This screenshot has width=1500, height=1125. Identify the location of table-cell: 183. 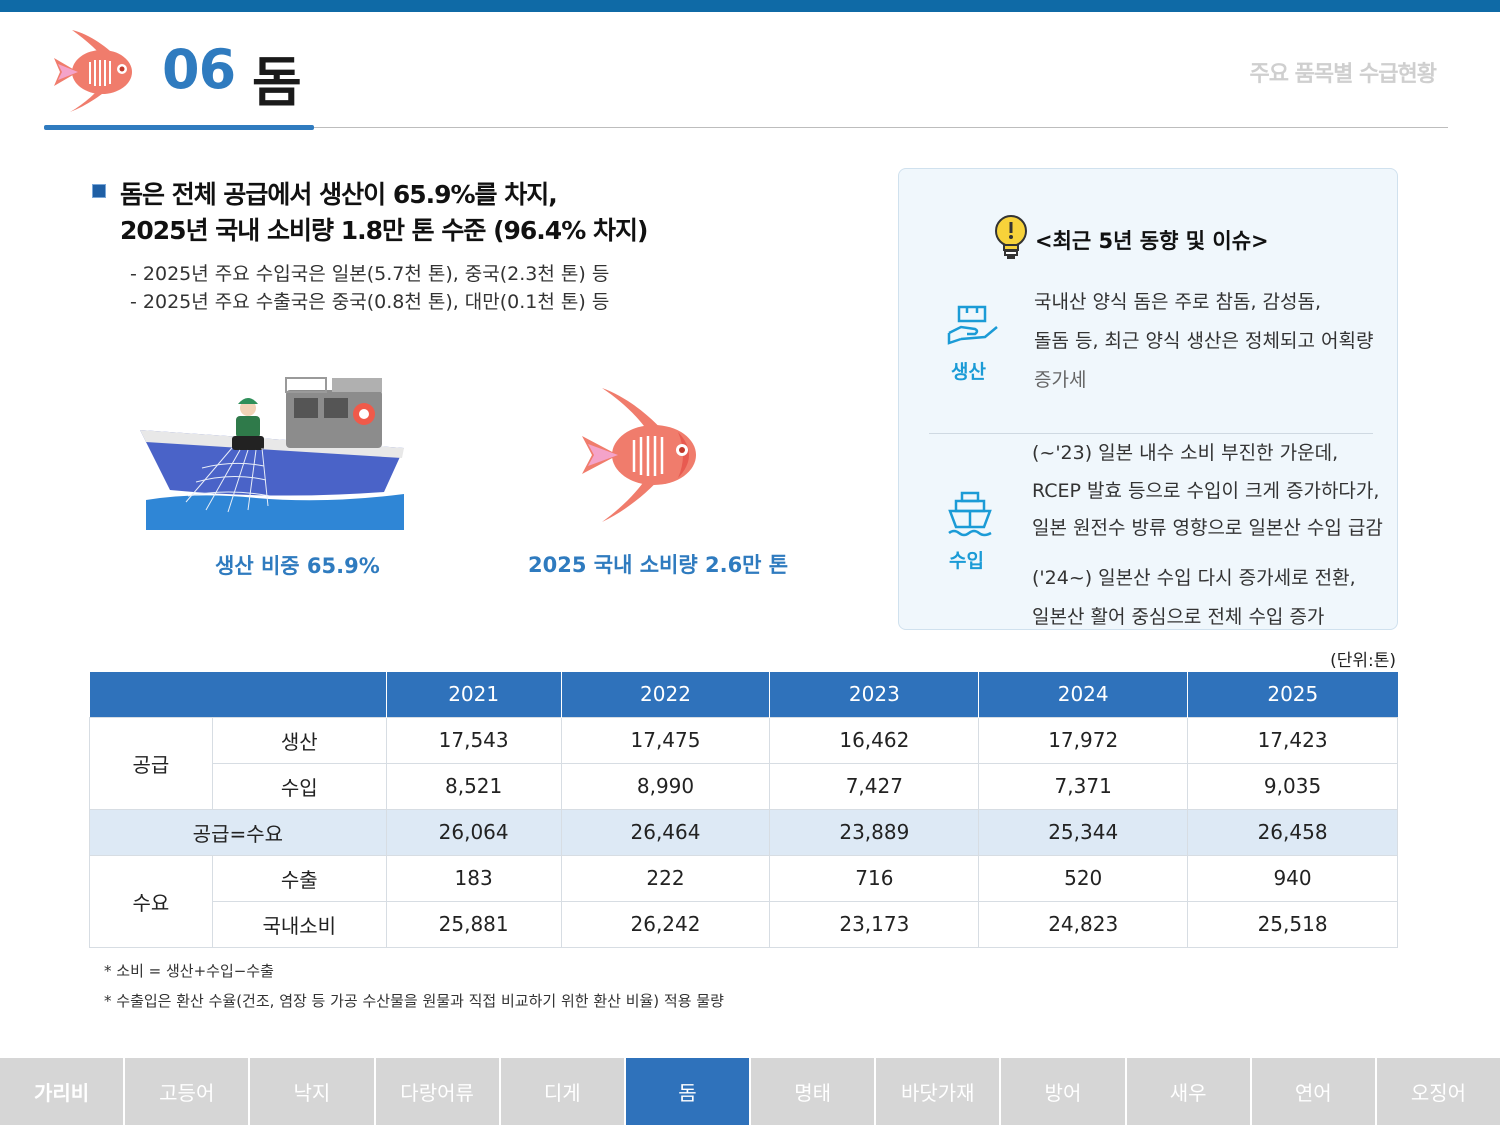
(473, 878).